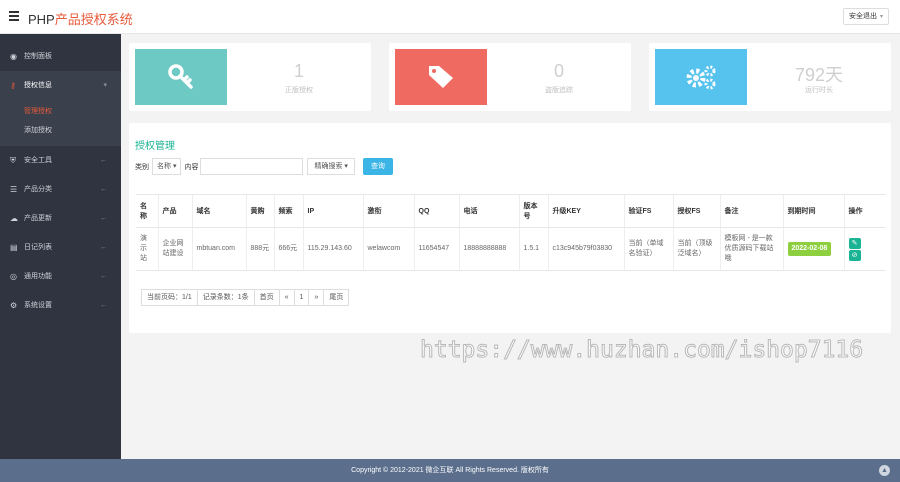  What do you see at coordinates (862, 16) in the screenshot?
I see `logout-label: 安全退出` at bounding box center [862, 16].